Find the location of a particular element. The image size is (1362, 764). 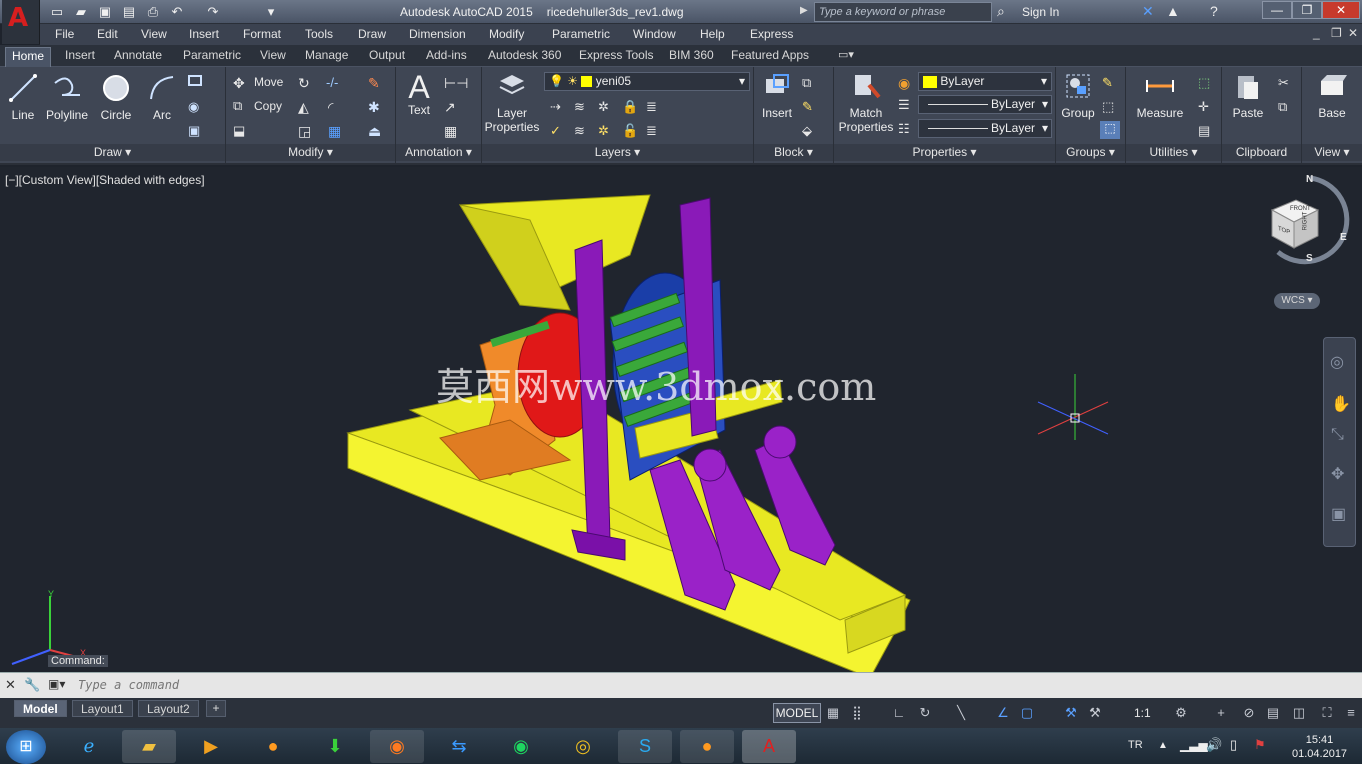

tab-autodesk-360: Autodesk 360 is located at coordinates (524, 55).